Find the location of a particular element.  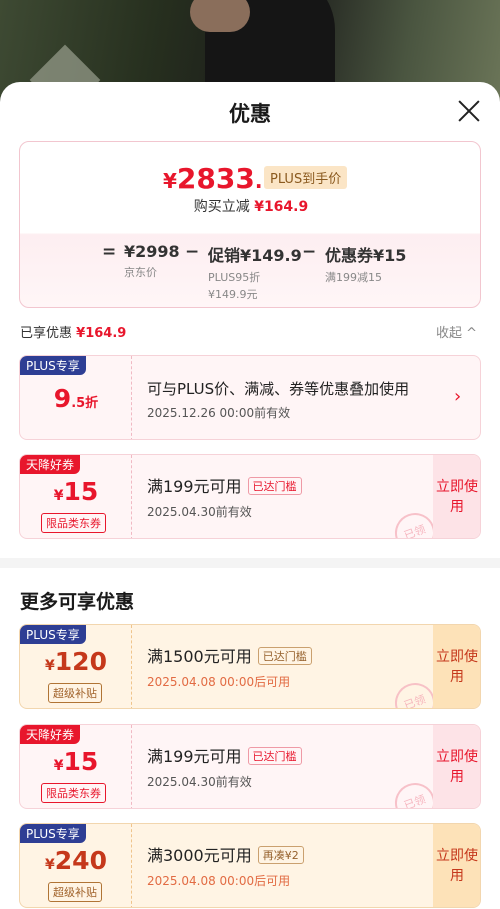

discount-amount: 9.5折 is located at coordinates (76, 398).